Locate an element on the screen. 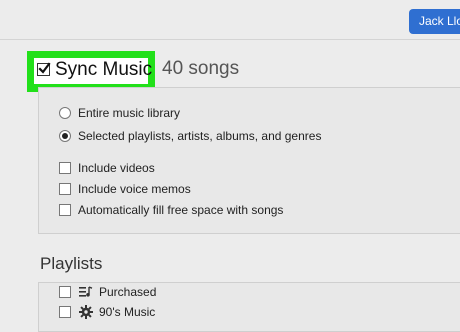 The image size is (460, 332). radio-button is located at coordinates (65, 113).